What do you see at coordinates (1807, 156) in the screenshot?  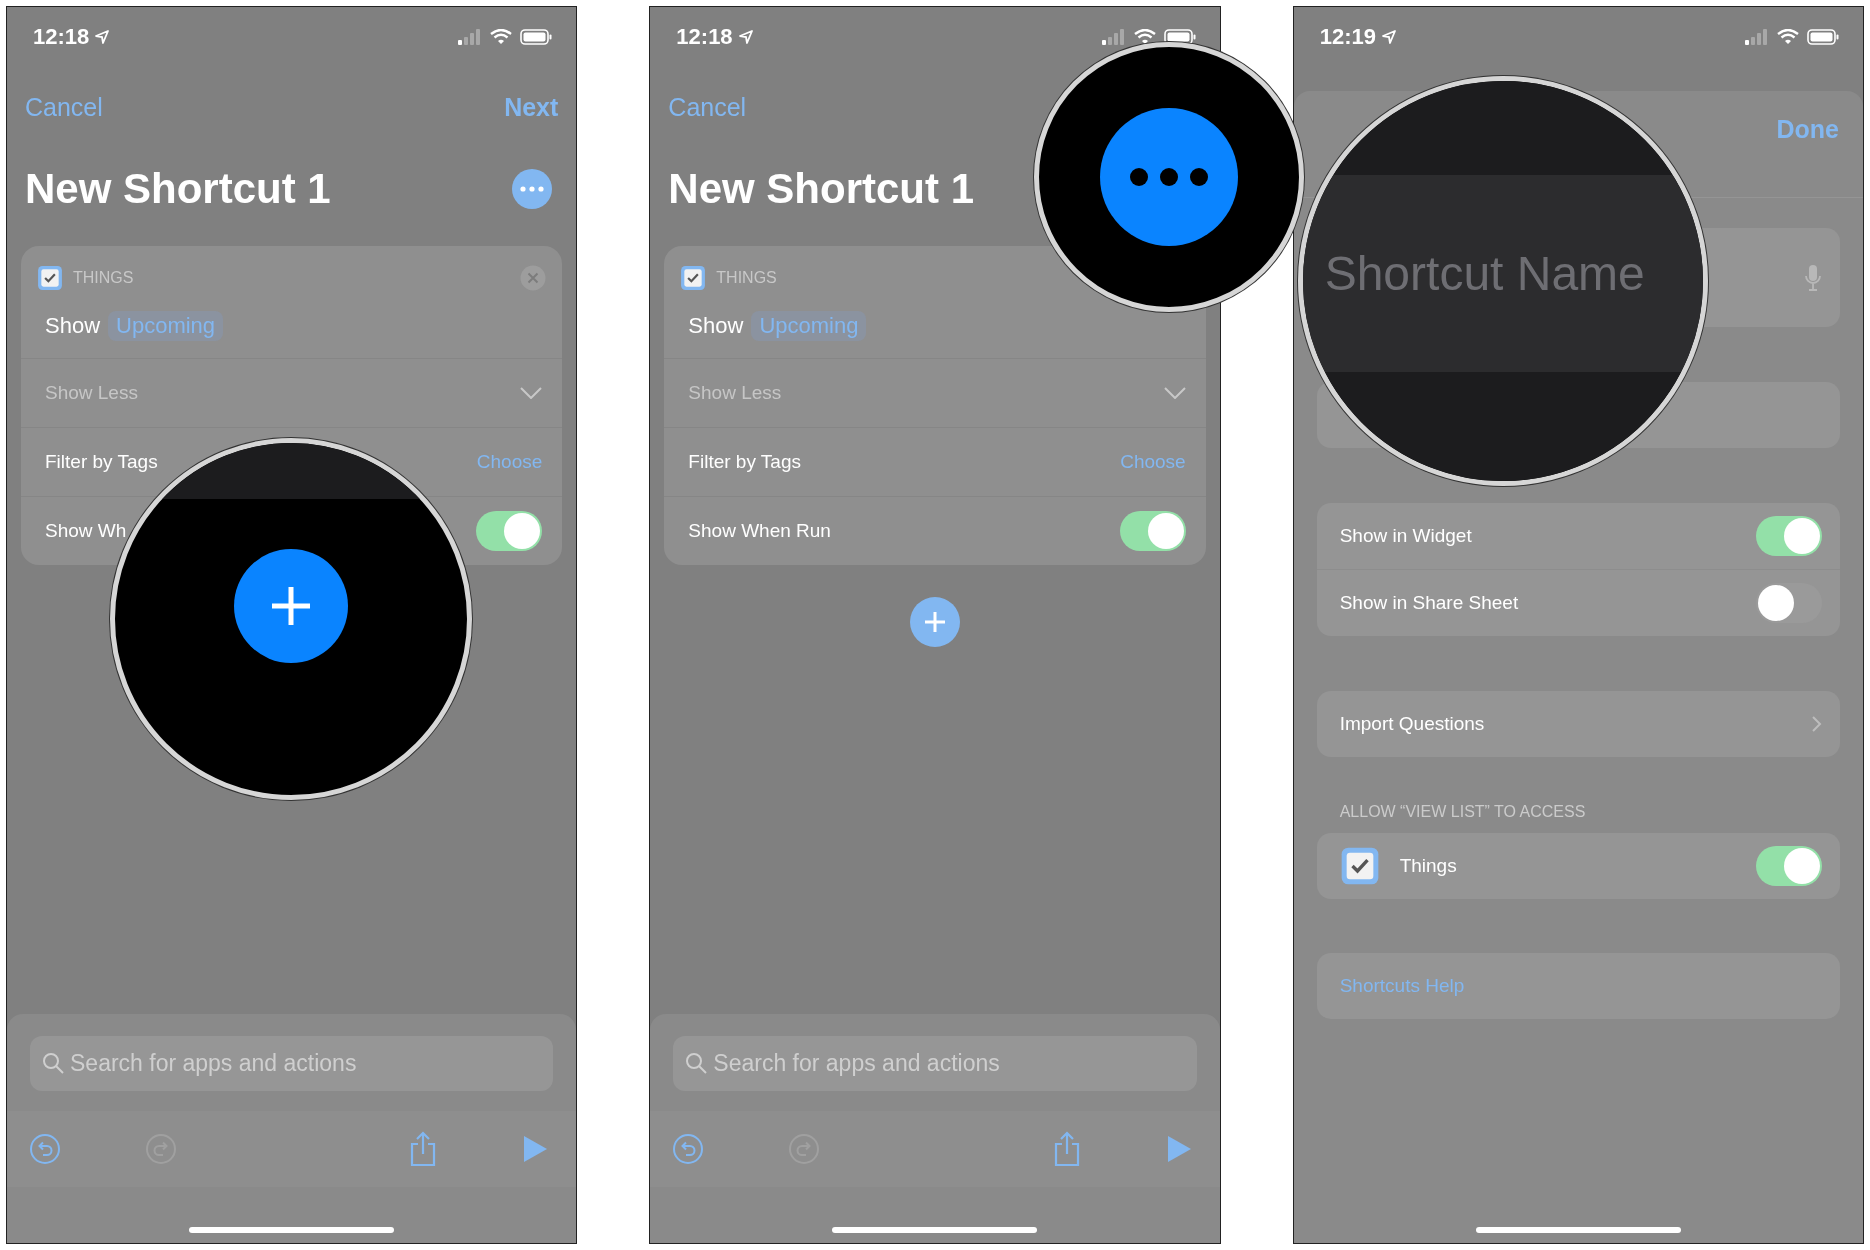 I see `done-link: Done` at bounding box center [1807, 156].